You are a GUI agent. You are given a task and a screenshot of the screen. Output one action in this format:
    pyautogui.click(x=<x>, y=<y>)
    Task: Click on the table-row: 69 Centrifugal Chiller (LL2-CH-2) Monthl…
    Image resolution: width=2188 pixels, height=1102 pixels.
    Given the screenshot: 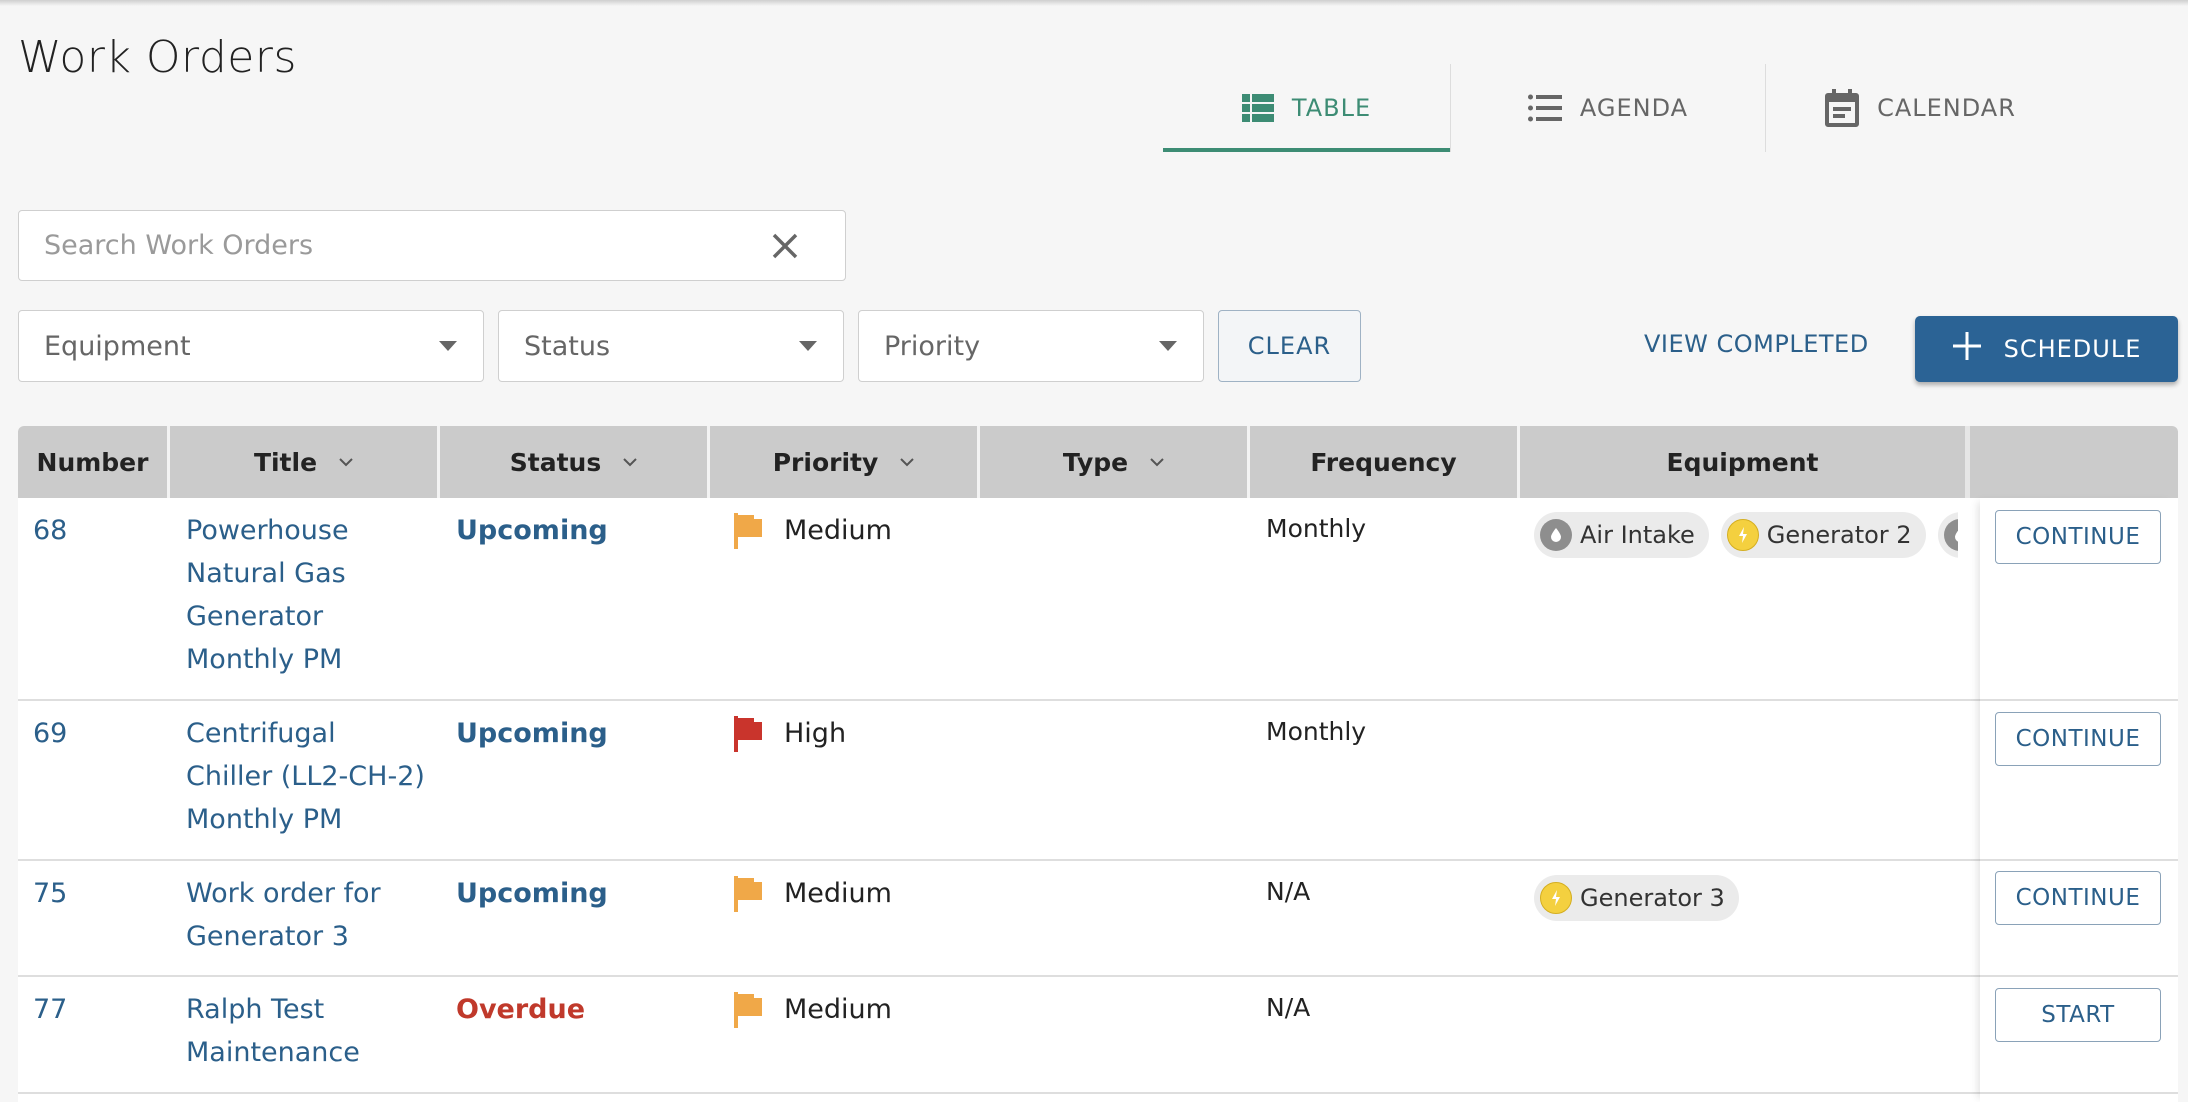 What is the action you would take?
    pyautogui.click(x=1098, y=781)
    